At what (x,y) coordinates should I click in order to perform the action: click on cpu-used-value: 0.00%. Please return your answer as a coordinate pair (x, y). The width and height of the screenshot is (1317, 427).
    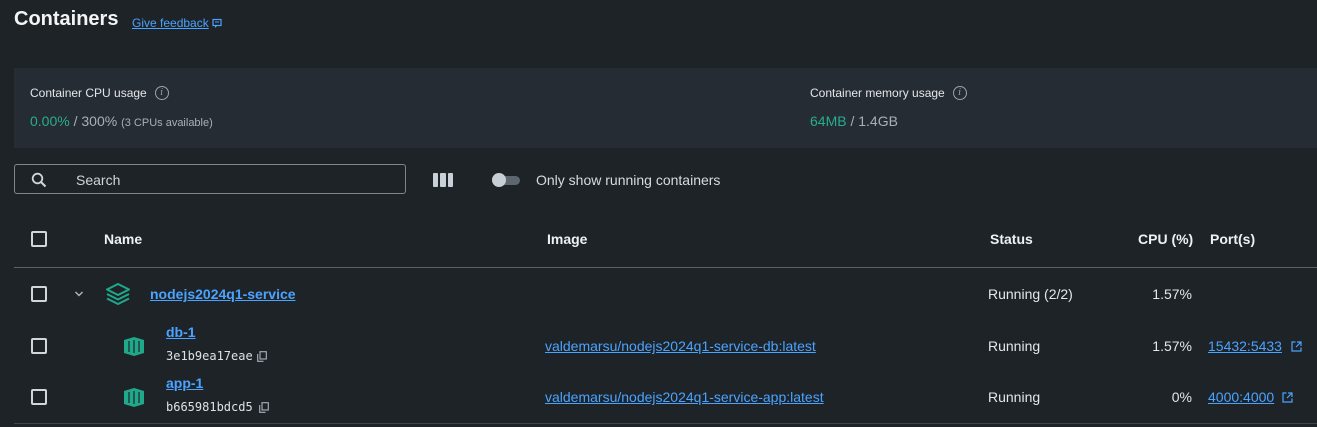
    Looking at the image, I should click on (50, 121).